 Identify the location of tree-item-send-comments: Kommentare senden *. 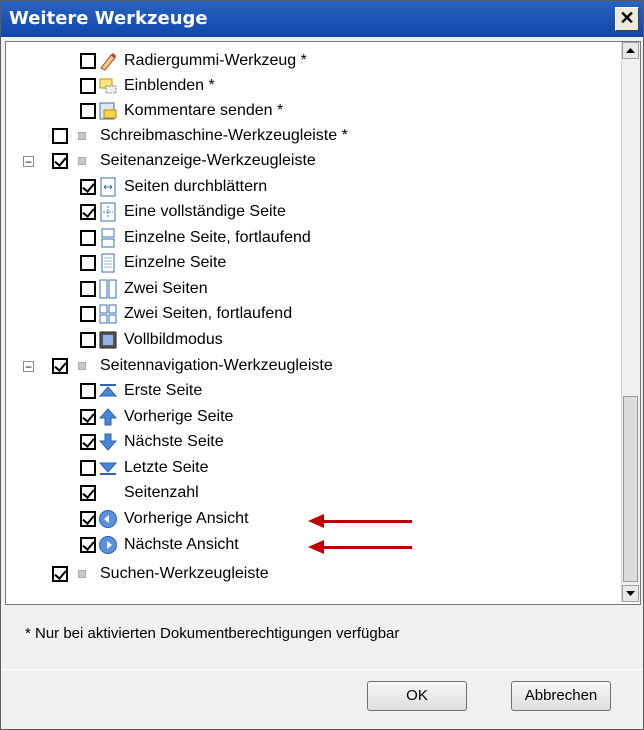
(181, 111).